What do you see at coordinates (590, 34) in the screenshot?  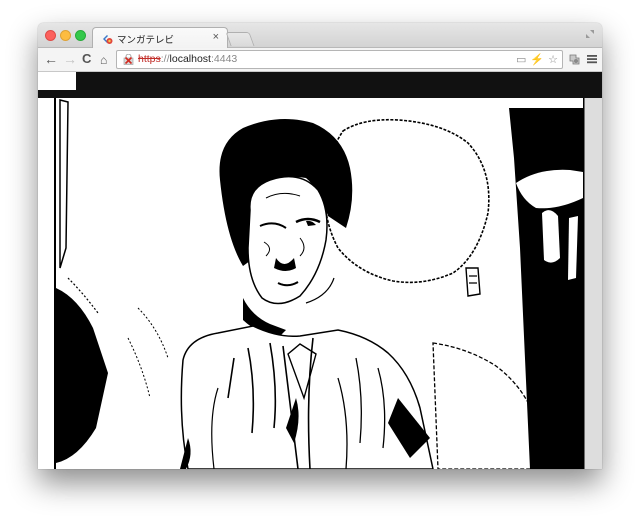 I see `fullscreen-icon` at bounding box center [590, 34].